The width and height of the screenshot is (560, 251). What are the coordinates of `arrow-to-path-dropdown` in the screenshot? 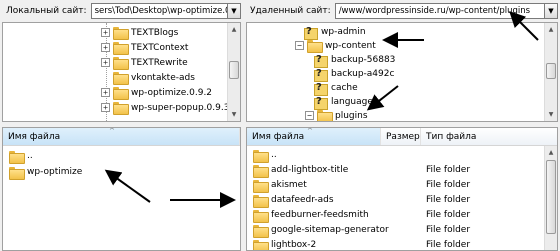 It's located at (524, 26).